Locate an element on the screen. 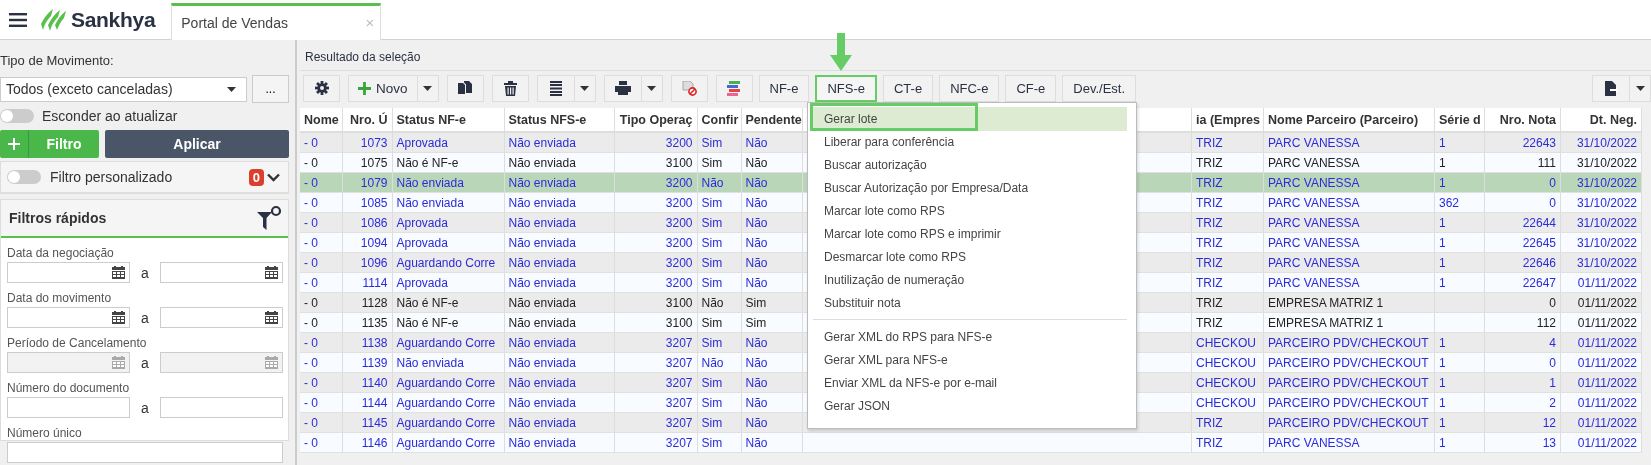 The image size is (1651, 465). portal-tab: Portal de Vendas × is located at coordinates (276, 21).